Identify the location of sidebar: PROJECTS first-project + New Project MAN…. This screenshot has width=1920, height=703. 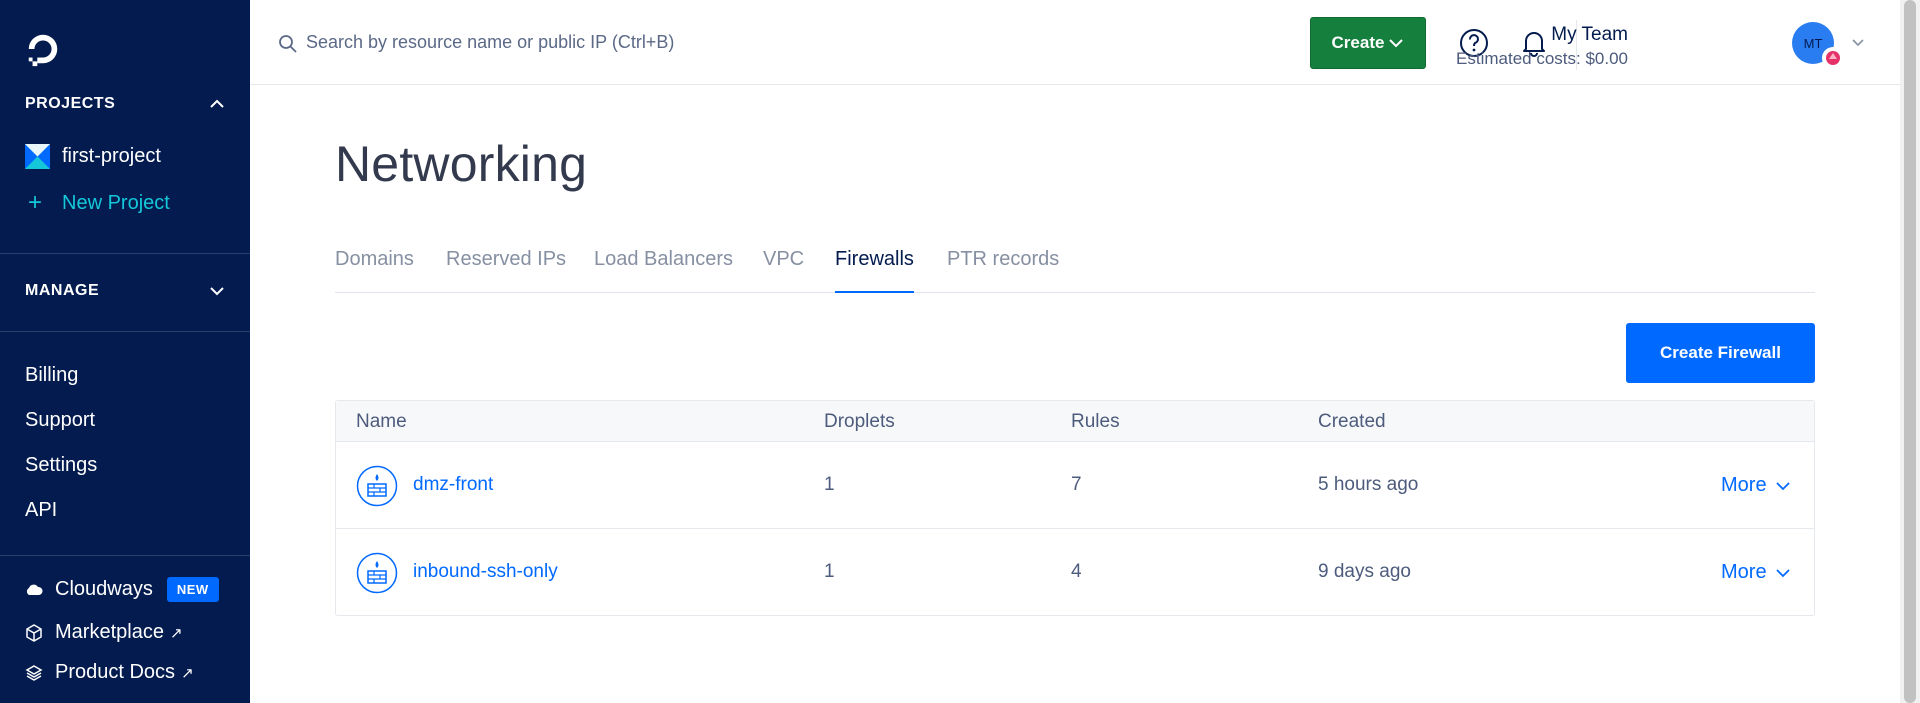
(125, 351).